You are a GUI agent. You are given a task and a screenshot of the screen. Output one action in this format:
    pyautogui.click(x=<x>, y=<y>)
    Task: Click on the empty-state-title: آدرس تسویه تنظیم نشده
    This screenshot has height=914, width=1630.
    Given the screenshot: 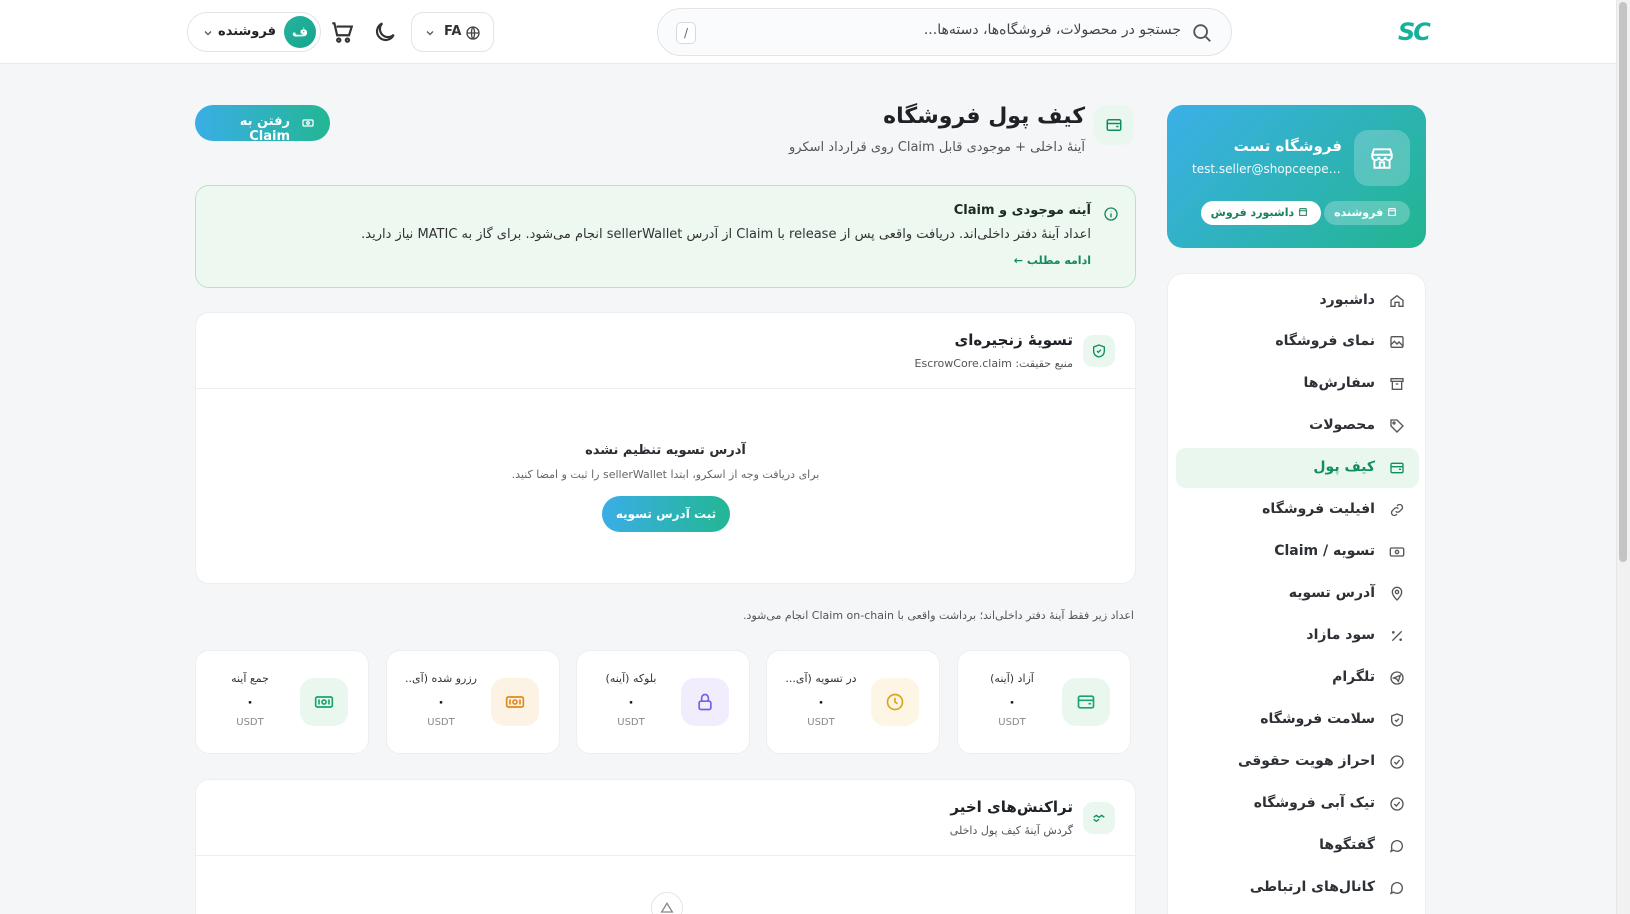 What is the action you would take?
    pyautogui.click(x=665, y=450)
    